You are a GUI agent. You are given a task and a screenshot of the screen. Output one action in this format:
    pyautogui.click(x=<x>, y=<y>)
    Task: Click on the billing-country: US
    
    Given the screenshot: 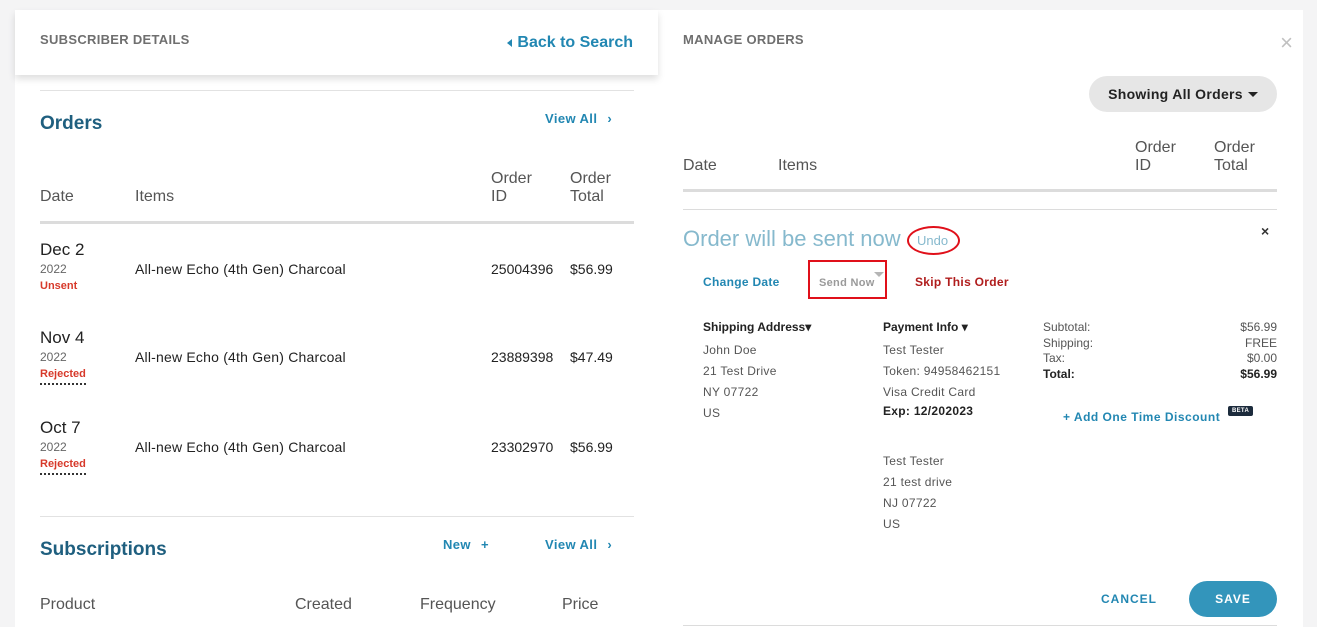 What is the action you would take?
    pyautogui.click(x=892, y=524)
    